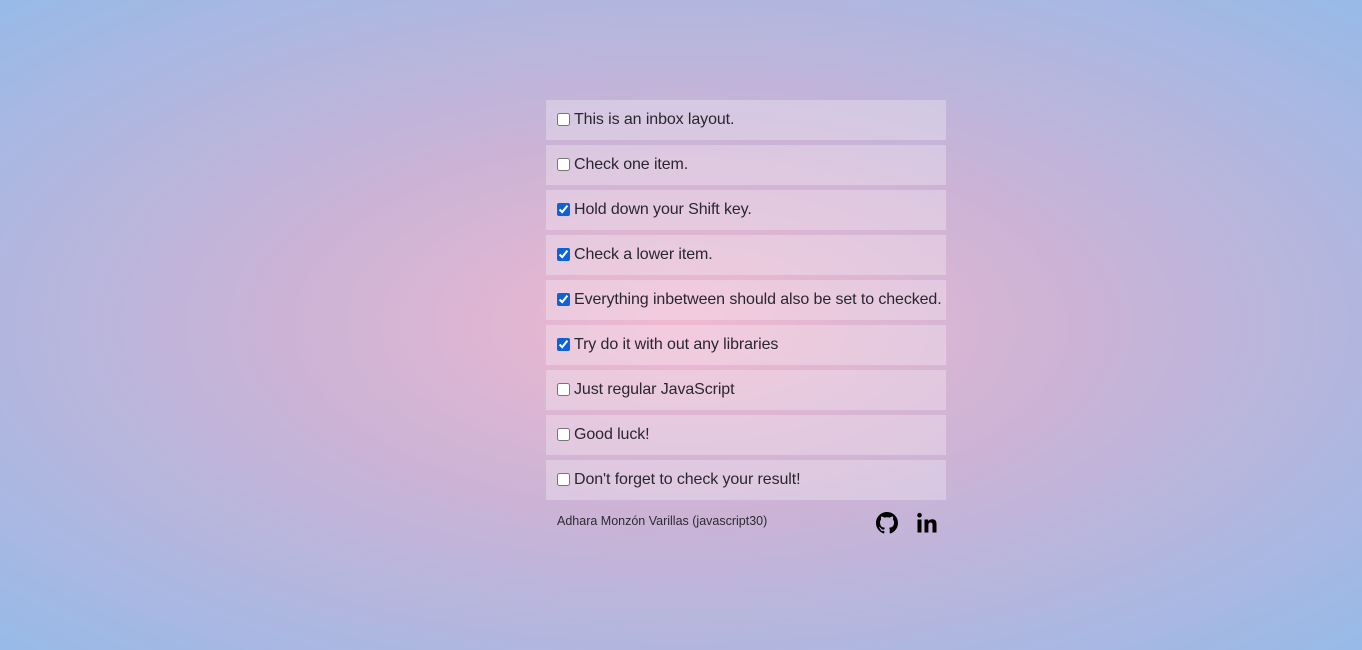 Image resolution: width=1362 pixels, height=650 pixels. I want to click on inbox-item: Hold down your Shift key., so click(746, 210).